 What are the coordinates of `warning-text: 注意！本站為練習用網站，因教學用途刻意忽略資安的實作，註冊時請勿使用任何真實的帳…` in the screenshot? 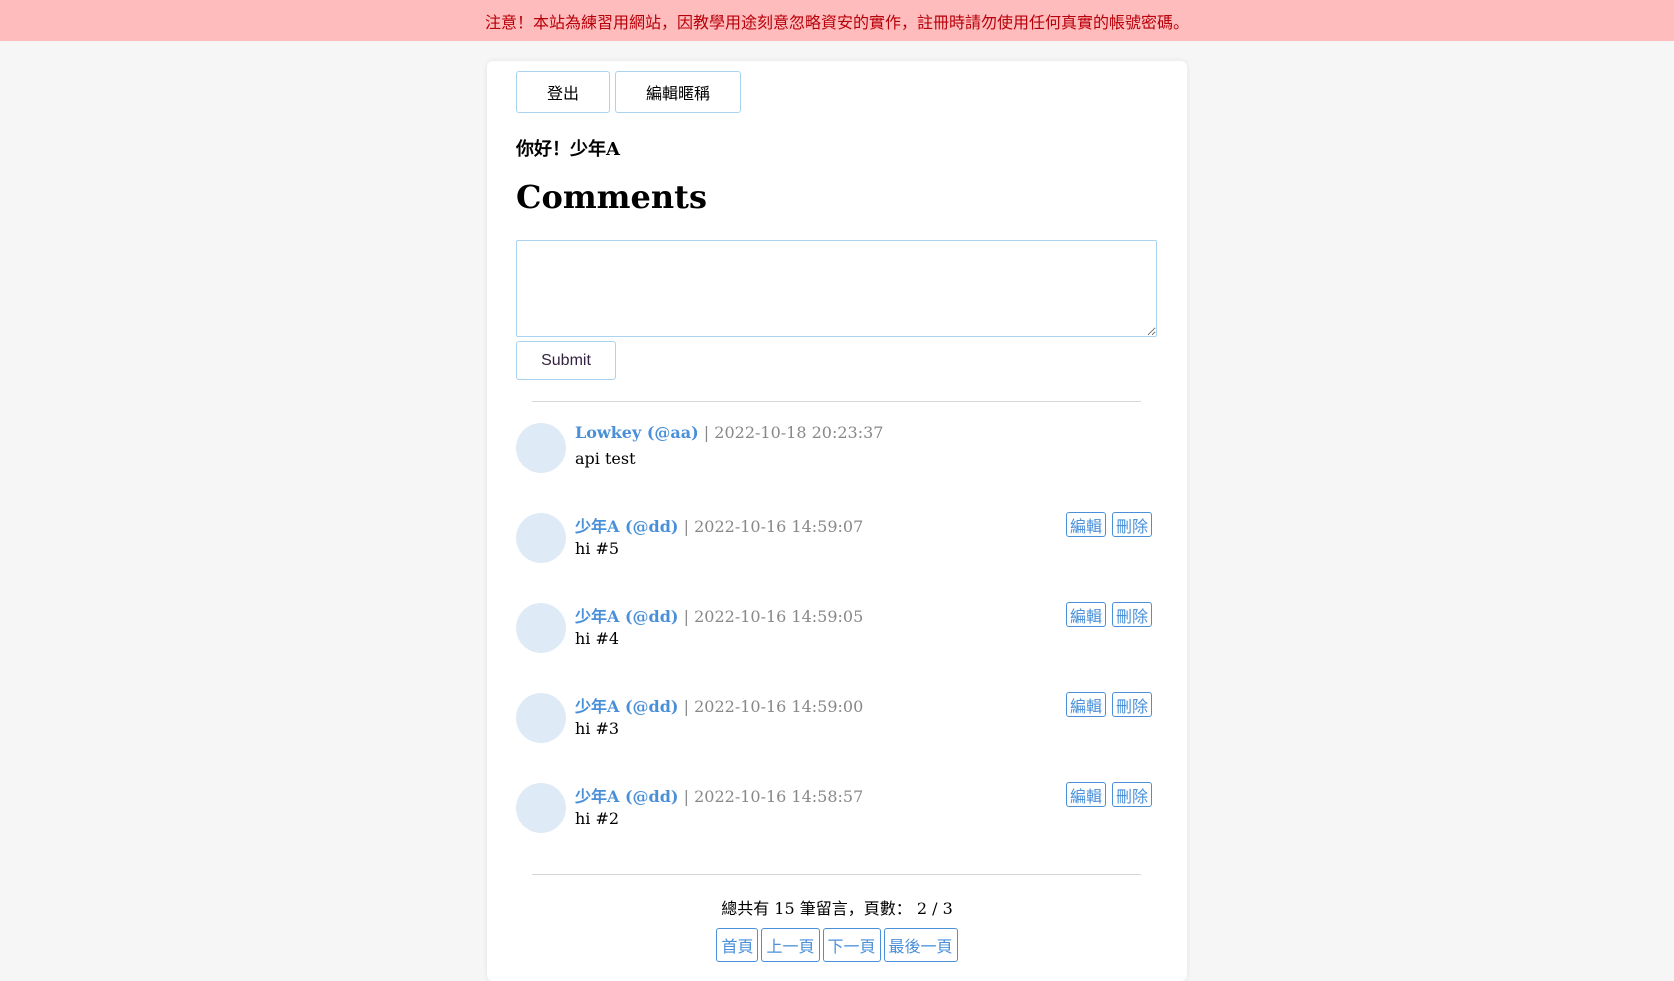 It's located at (836, 22).